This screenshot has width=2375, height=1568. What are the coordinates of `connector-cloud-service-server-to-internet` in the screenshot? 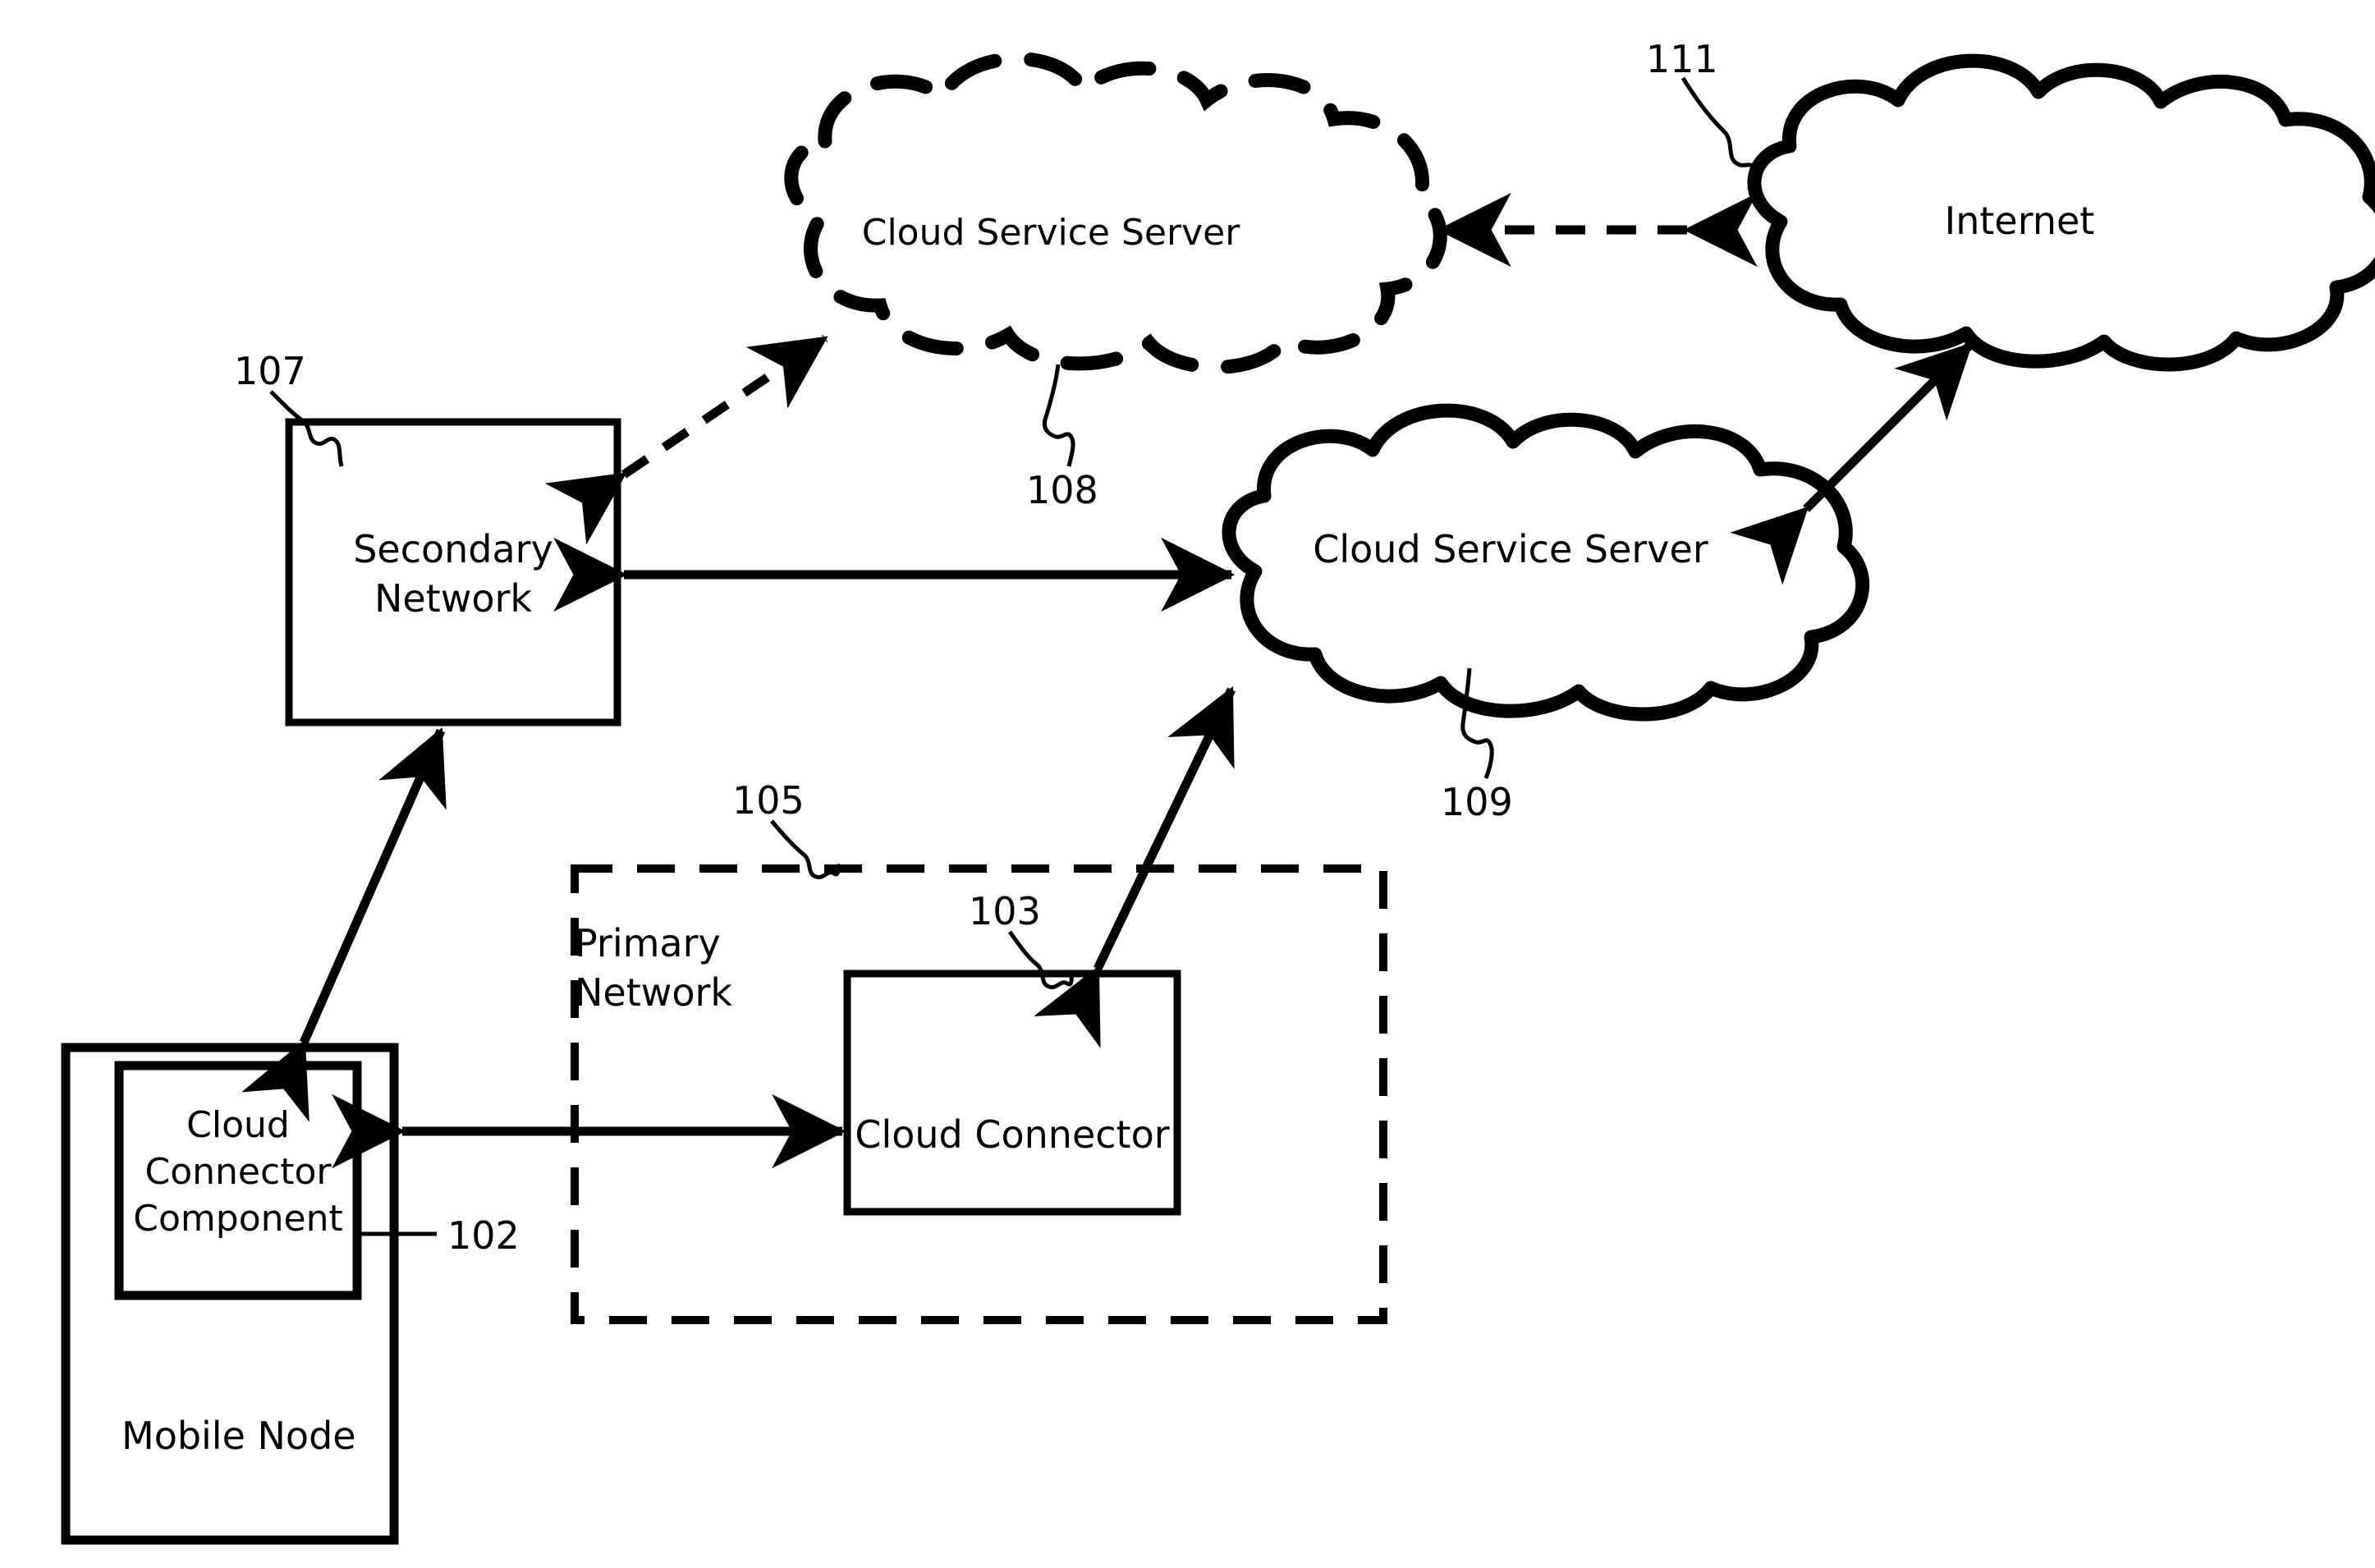 It's located at (1852, 463).